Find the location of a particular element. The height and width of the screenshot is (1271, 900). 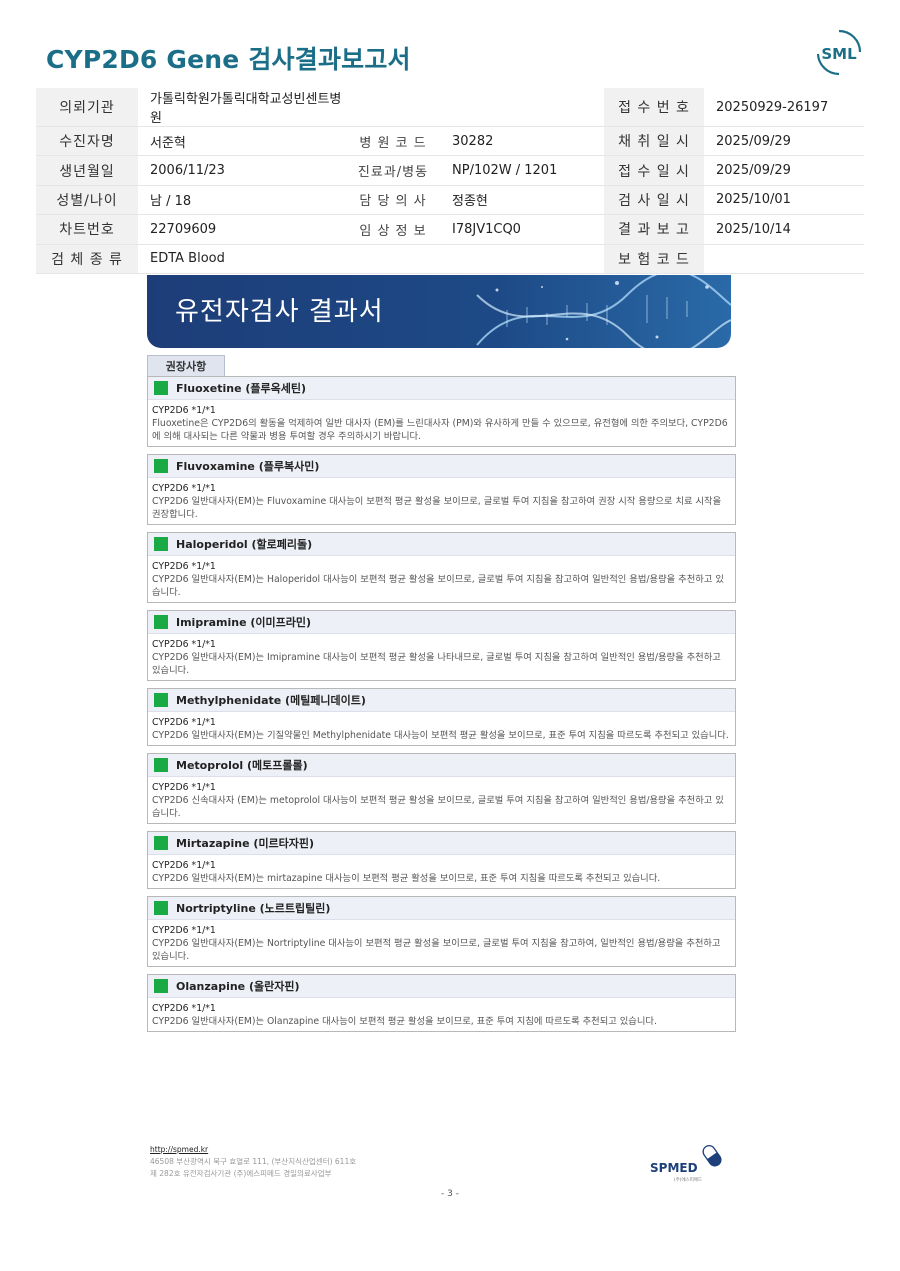

info-label: 담 당 의 사 is located at coordinates (393, 200).